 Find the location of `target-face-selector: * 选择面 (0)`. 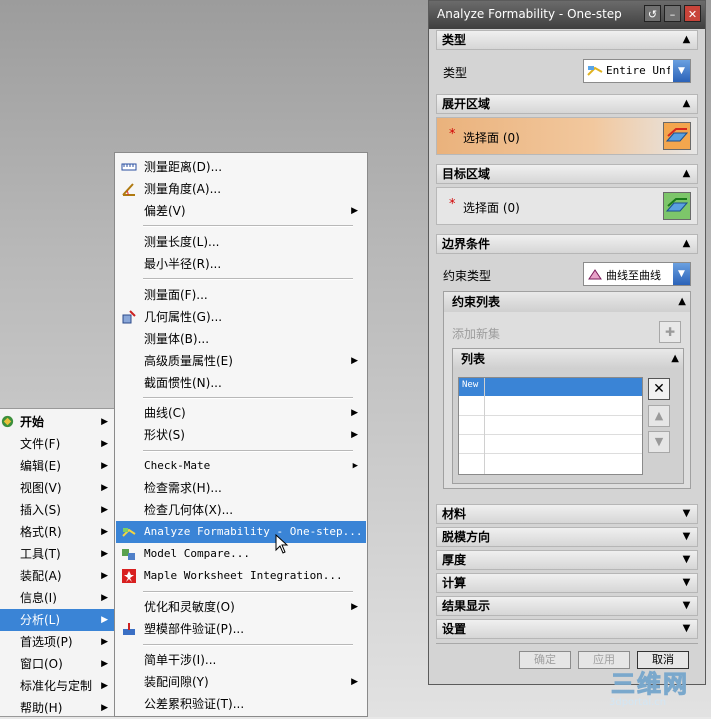

target-face-selector: * 选择面 (0) is located at coordinates (567, 206).